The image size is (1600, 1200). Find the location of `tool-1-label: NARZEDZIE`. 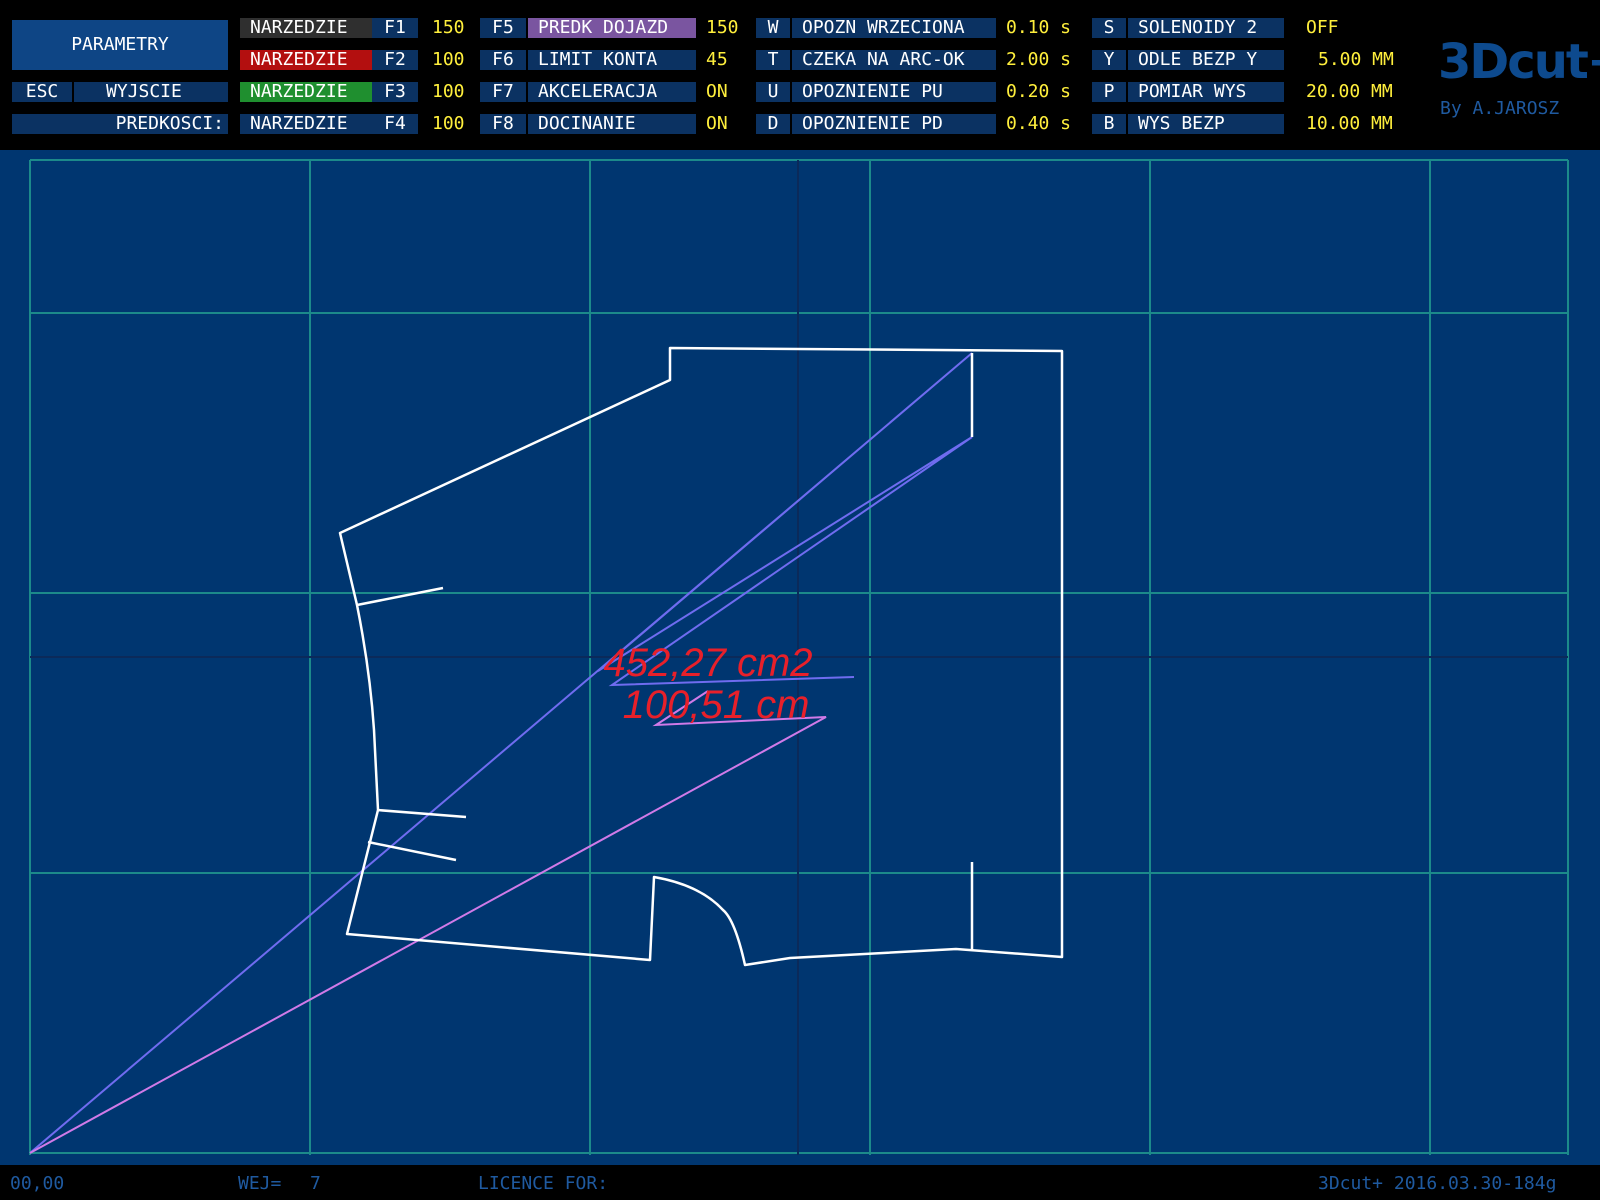

tool-1-label: NARZEDZIE is located at coordinates (306, 28).